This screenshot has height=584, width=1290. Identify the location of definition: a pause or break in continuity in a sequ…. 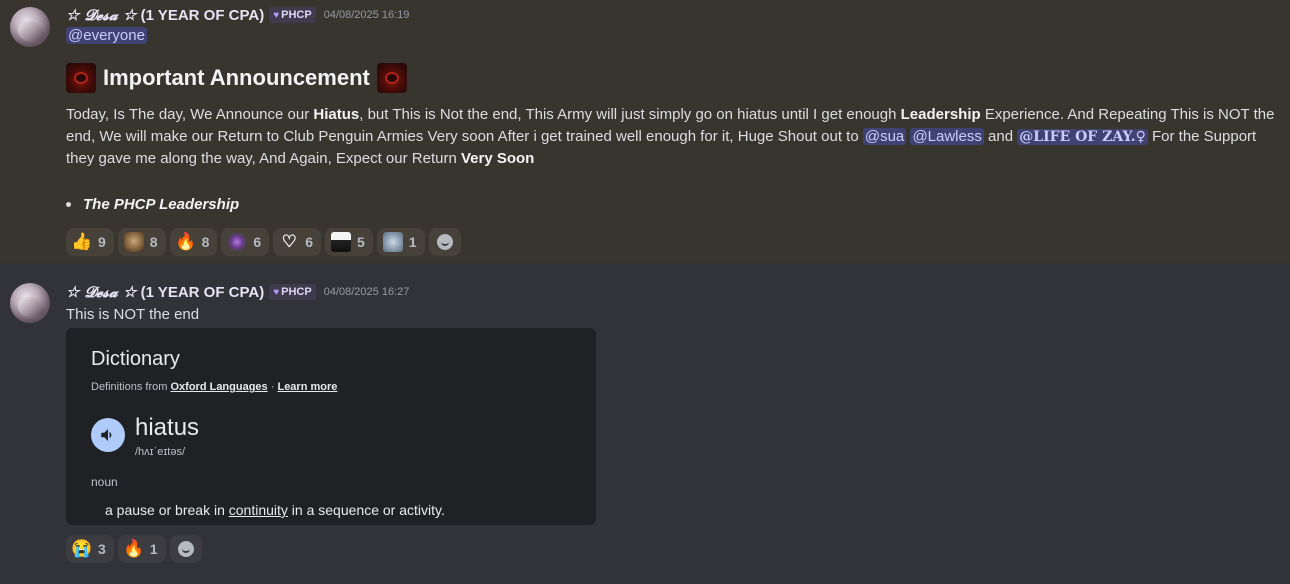
(275, 510).